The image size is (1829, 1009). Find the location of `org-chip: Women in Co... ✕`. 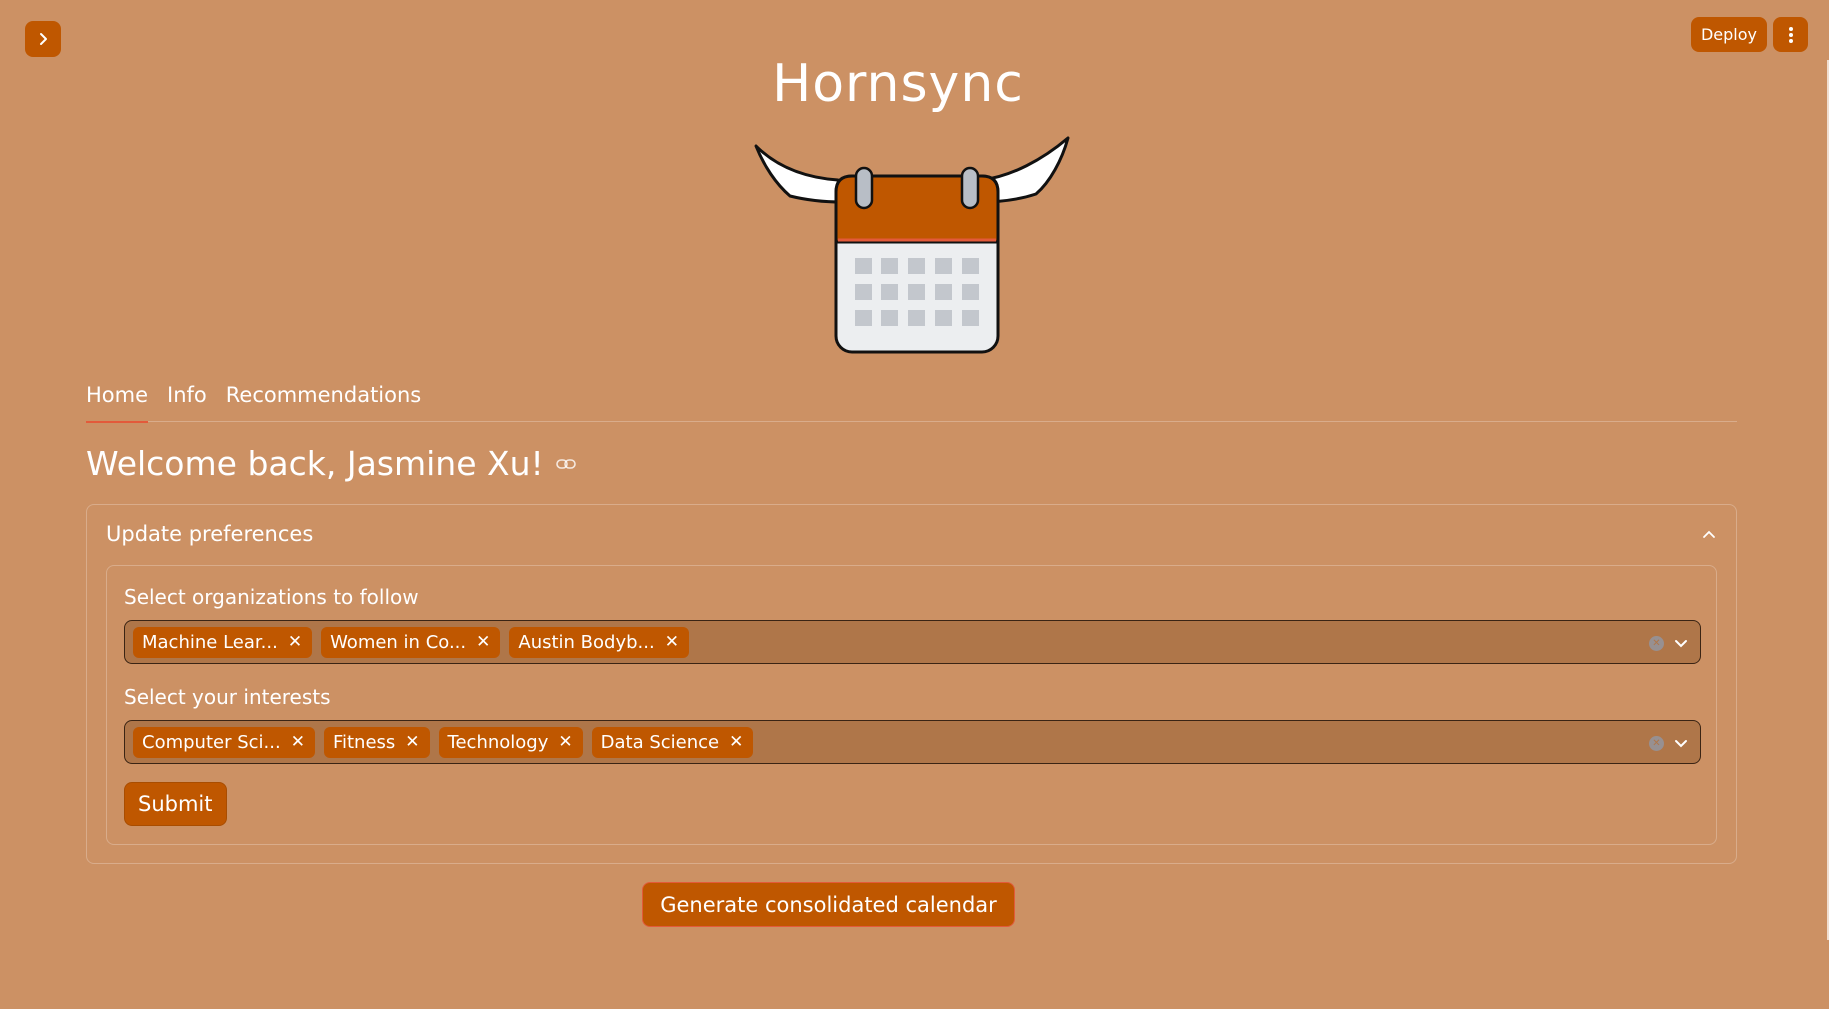

org-chip: Women in Co... ✕ is located at coordinates (411, 642).